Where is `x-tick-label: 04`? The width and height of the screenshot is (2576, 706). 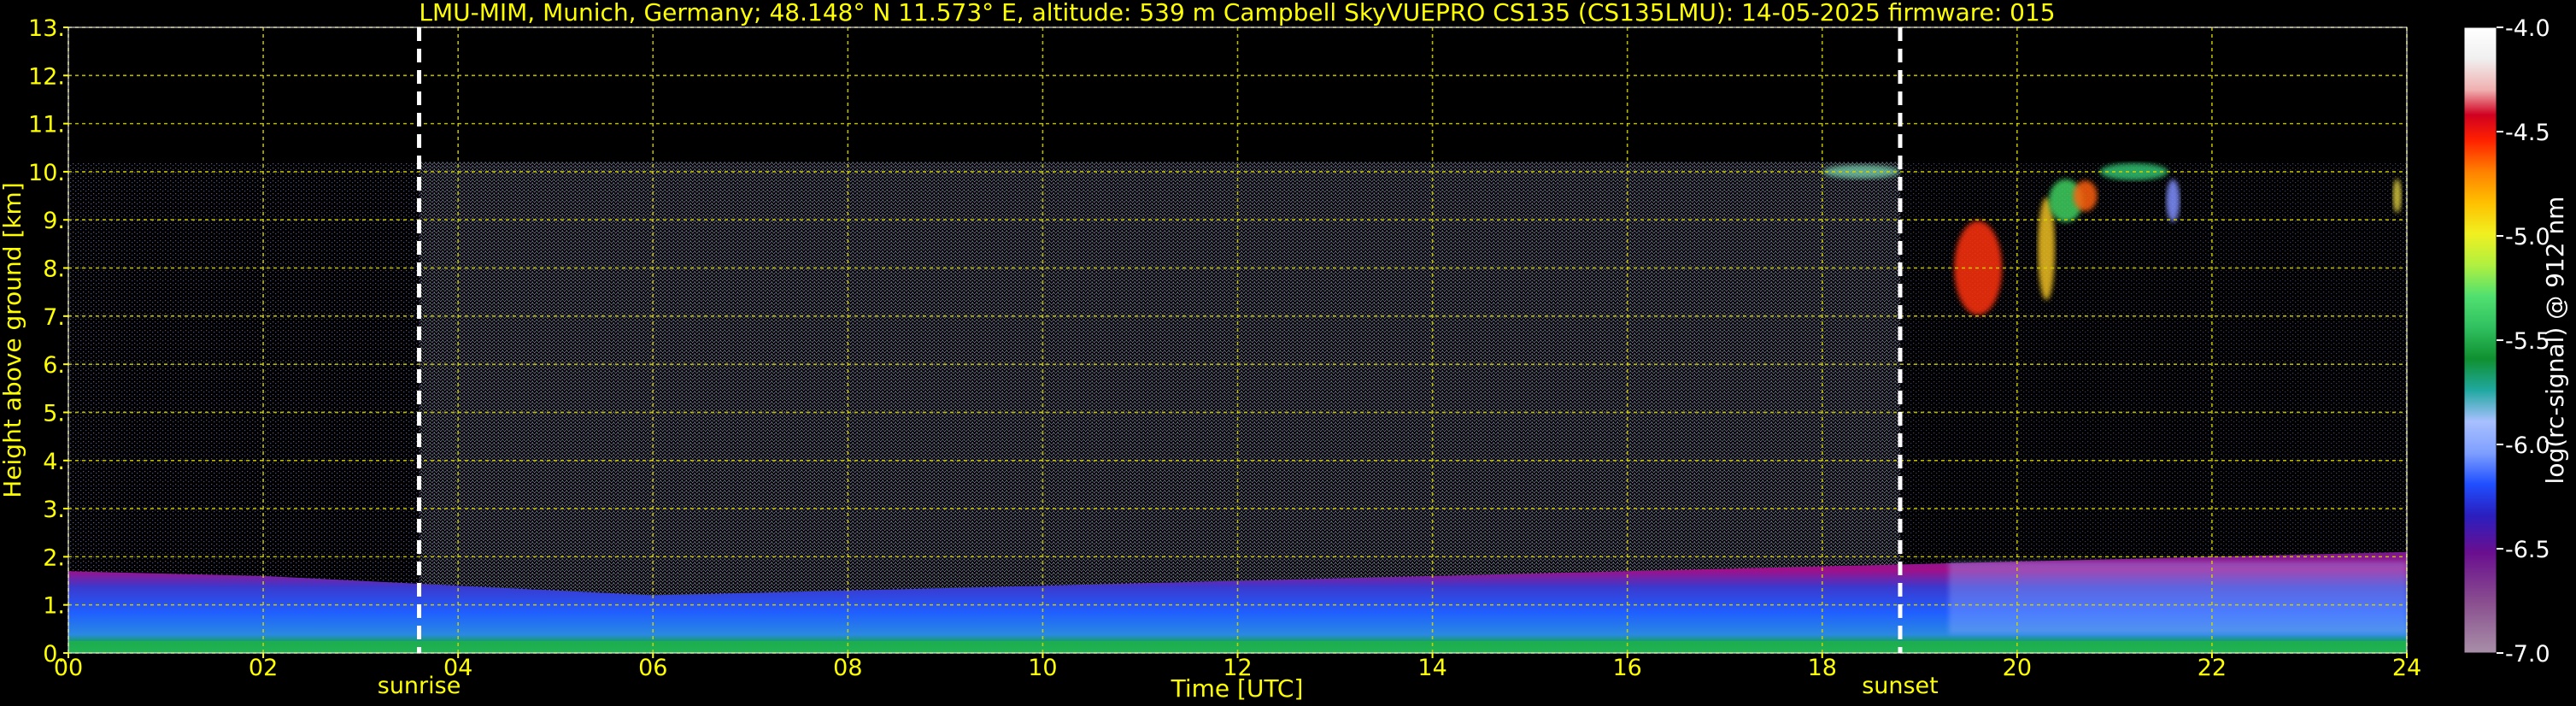 x-tick-label: 04 is located at coordinates (457, 668).